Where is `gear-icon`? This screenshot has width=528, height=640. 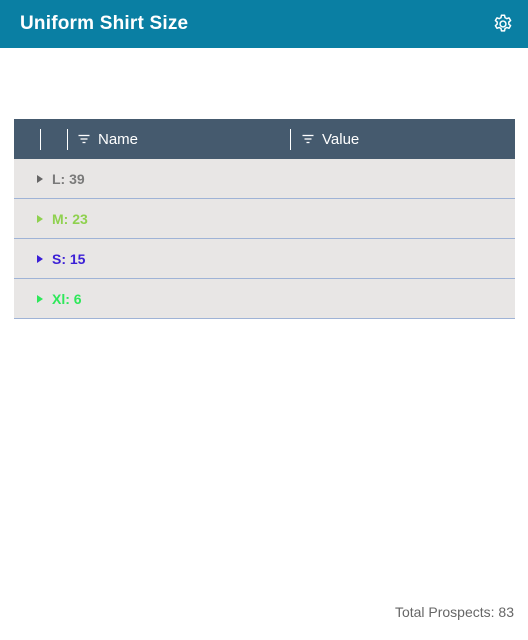
gear-icon is located at coordinates (503, 24).